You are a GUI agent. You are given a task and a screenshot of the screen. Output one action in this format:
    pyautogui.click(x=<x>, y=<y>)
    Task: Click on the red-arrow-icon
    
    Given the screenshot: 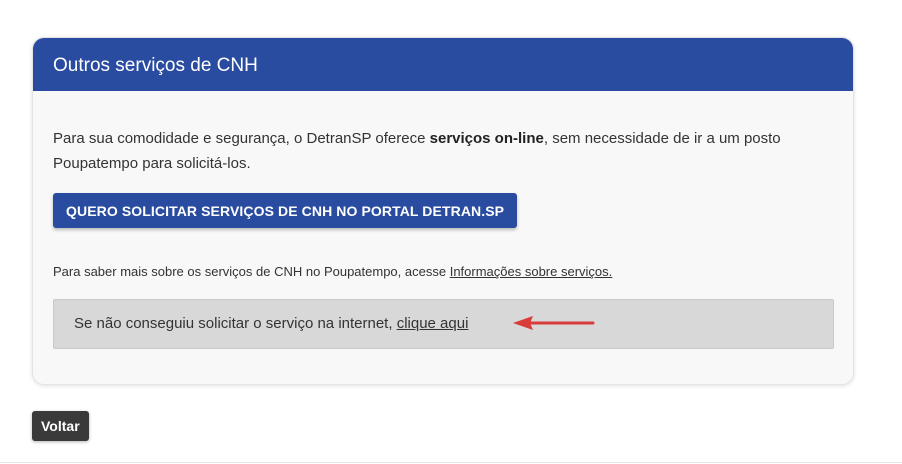 What is the action you would take?
    pyautogui.click(x=554, y=323)
    